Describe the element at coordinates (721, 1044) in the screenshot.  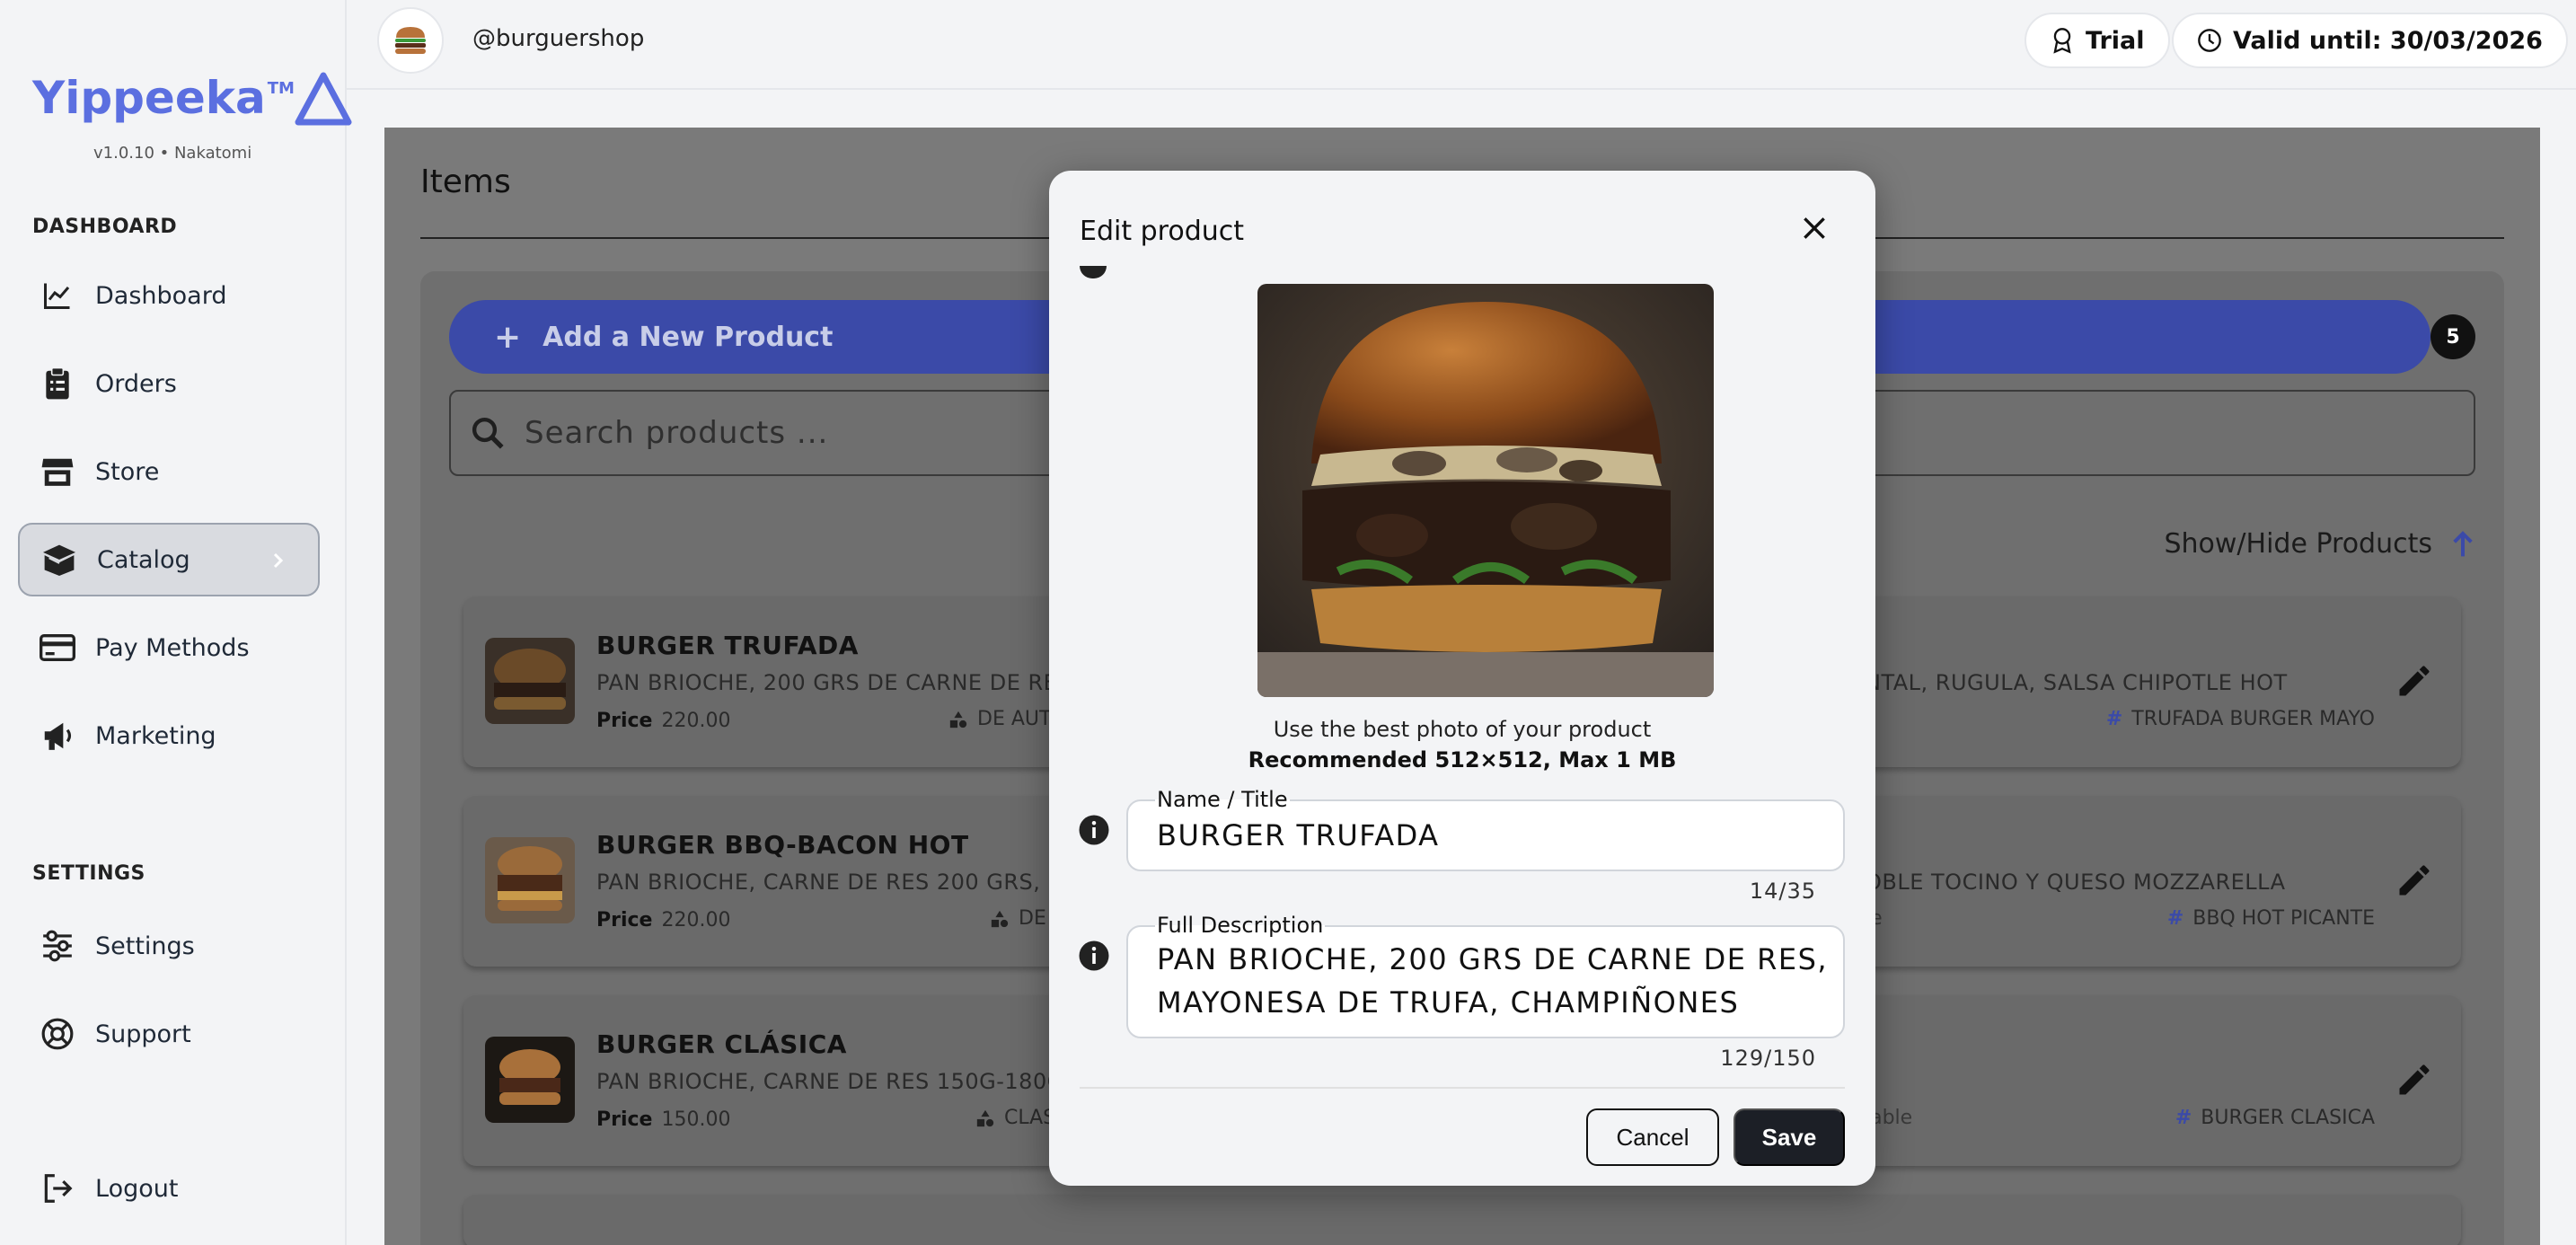
I see `product-name: BURGER CLÁSICA` at that location.